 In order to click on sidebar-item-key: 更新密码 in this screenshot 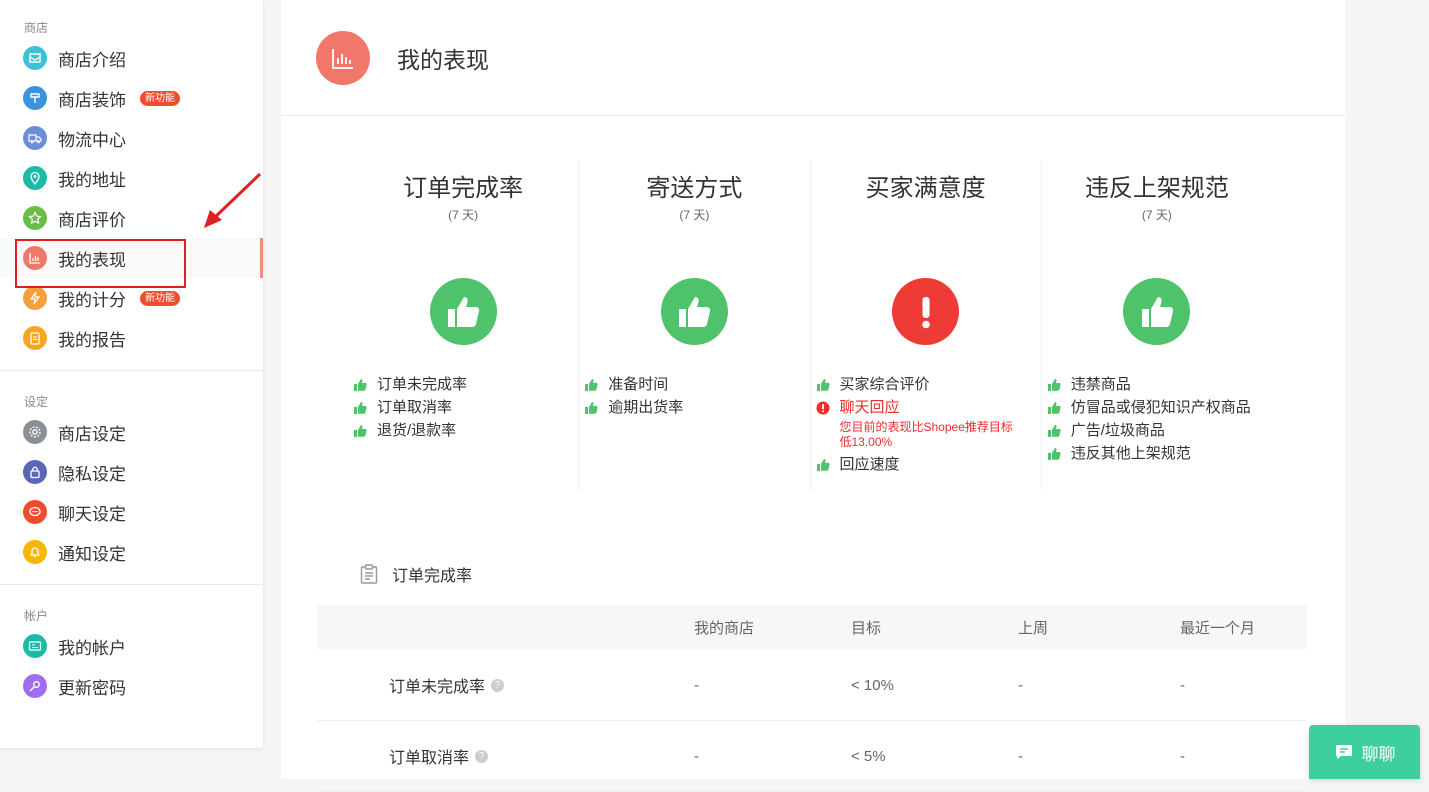, I will do `click(131, 686)`.